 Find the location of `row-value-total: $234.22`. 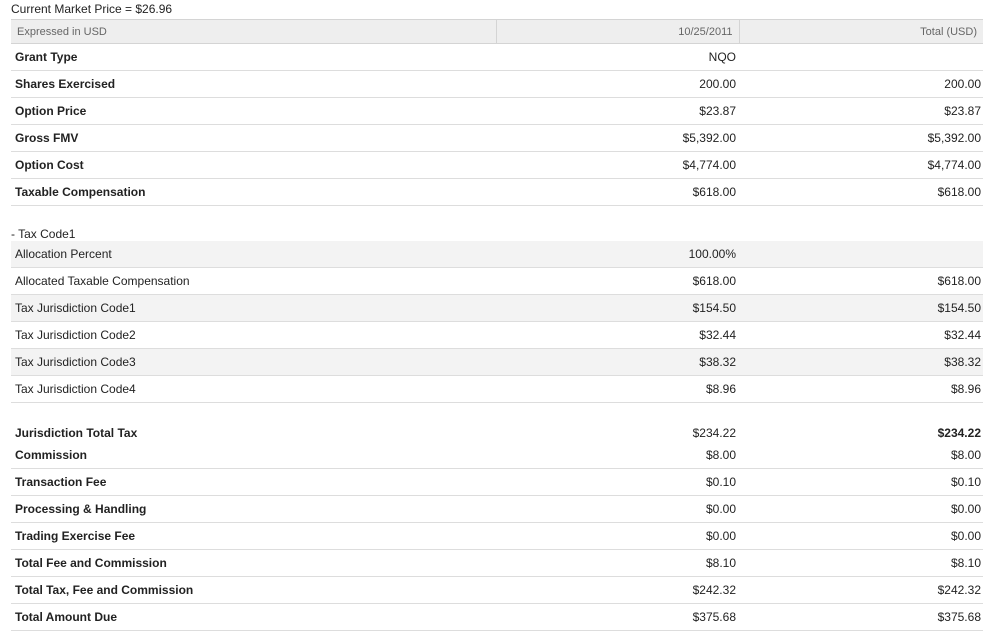

row-value-total: $234.22 is located at coordinates (959, 433).